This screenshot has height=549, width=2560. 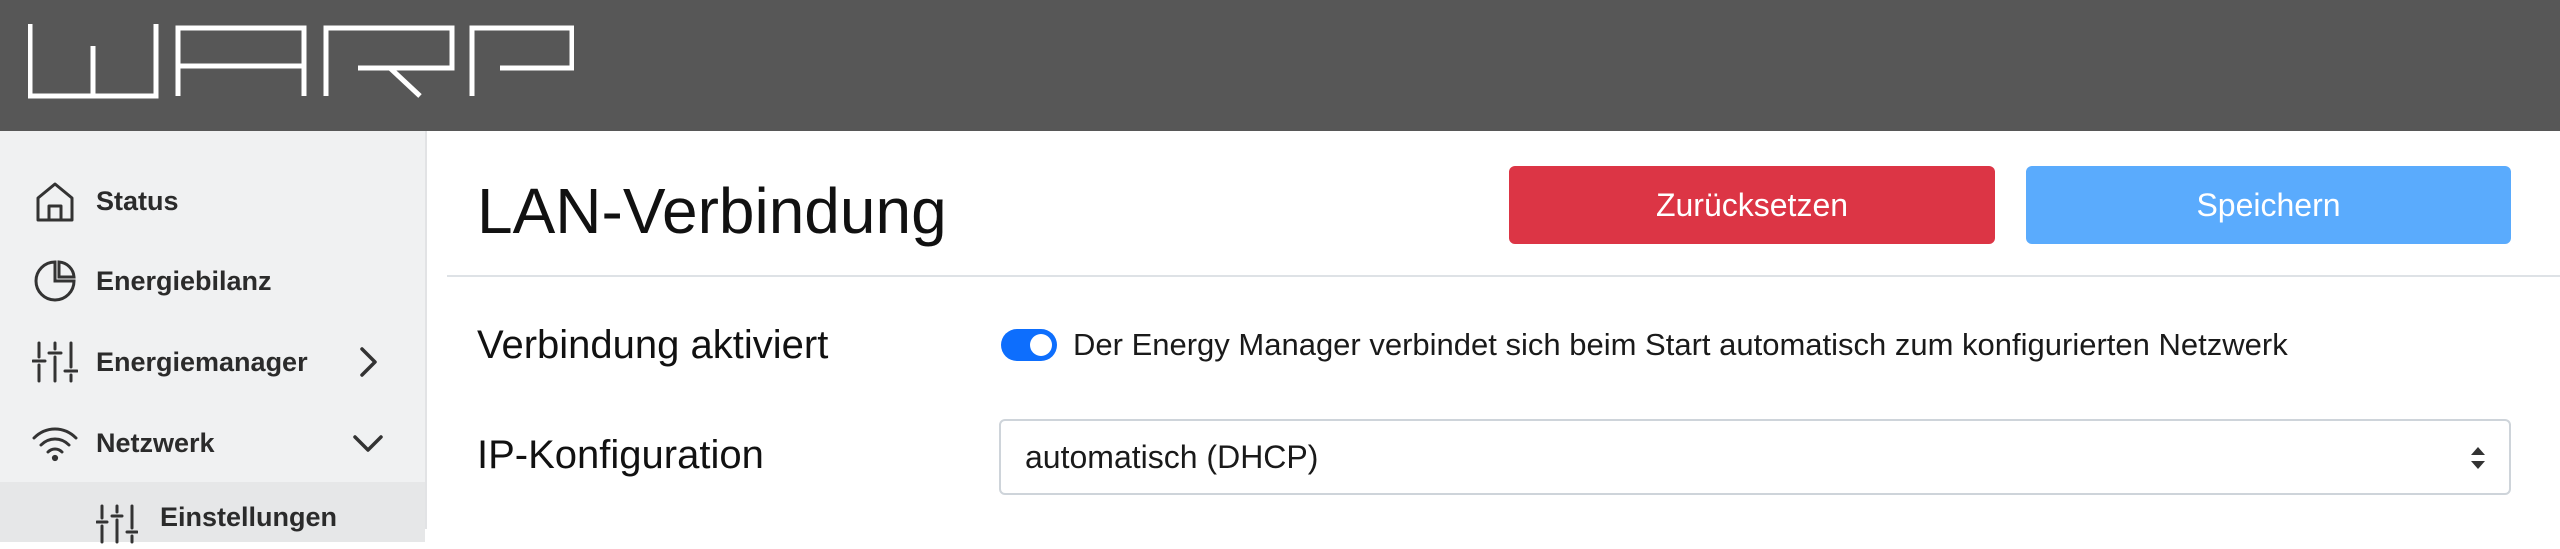 I want to click on save-button: Speichern, so click(x=2268, y=205).